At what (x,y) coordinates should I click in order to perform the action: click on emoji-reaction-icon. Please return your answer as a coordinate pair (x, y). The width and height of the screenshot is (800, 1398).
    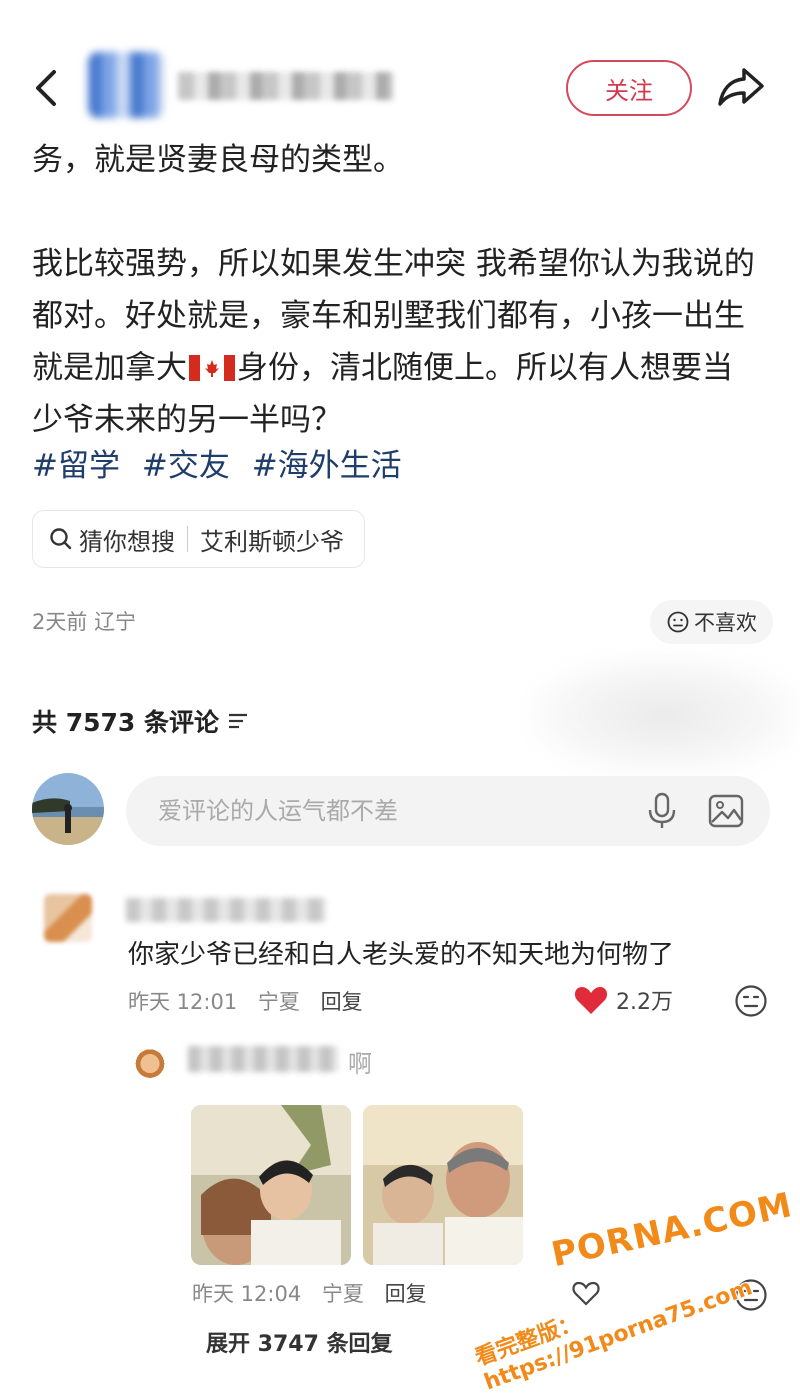
    Looking at the image, I should click on (751, 1001).